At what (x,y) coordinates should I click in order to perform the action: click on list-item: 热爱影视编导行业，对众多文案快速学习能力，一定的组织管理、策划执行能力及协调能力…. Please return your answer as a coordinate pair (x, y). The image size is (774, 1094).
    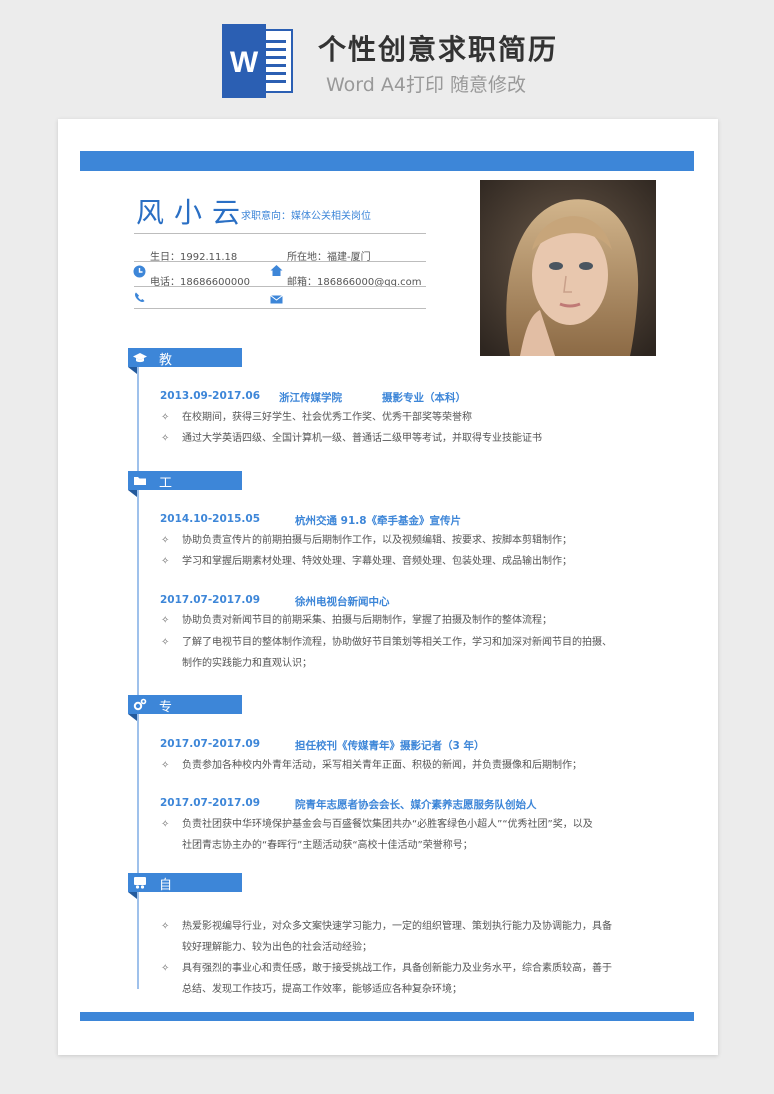
    Looking at the image, I should click on (397, 926).